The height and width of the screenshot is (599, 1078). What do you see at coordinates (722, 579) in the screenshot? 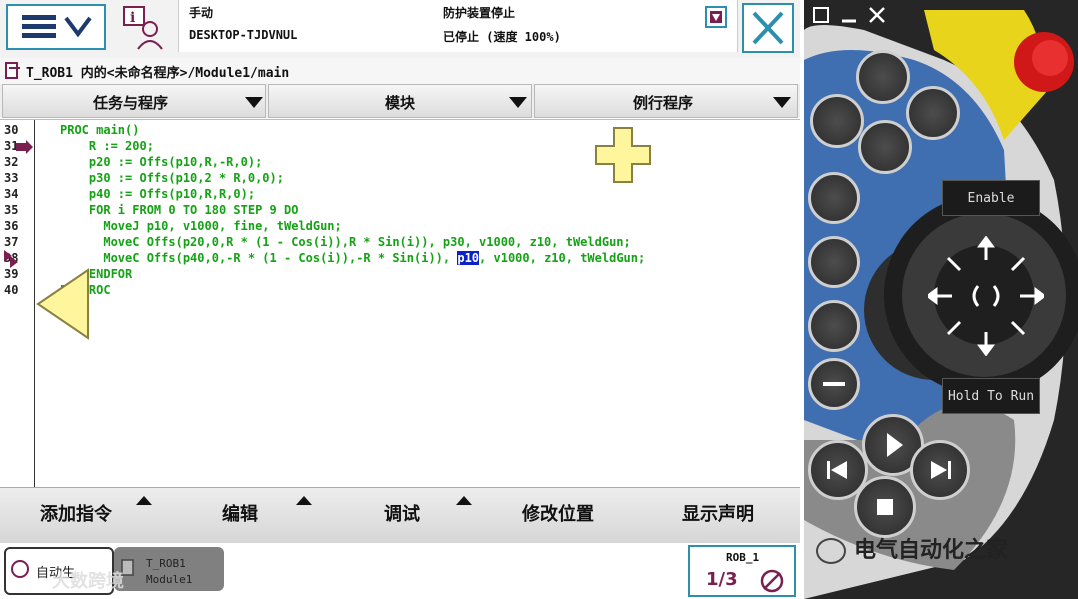
I see `speed-fraction: 1/3` at bounding box center [722, 579].